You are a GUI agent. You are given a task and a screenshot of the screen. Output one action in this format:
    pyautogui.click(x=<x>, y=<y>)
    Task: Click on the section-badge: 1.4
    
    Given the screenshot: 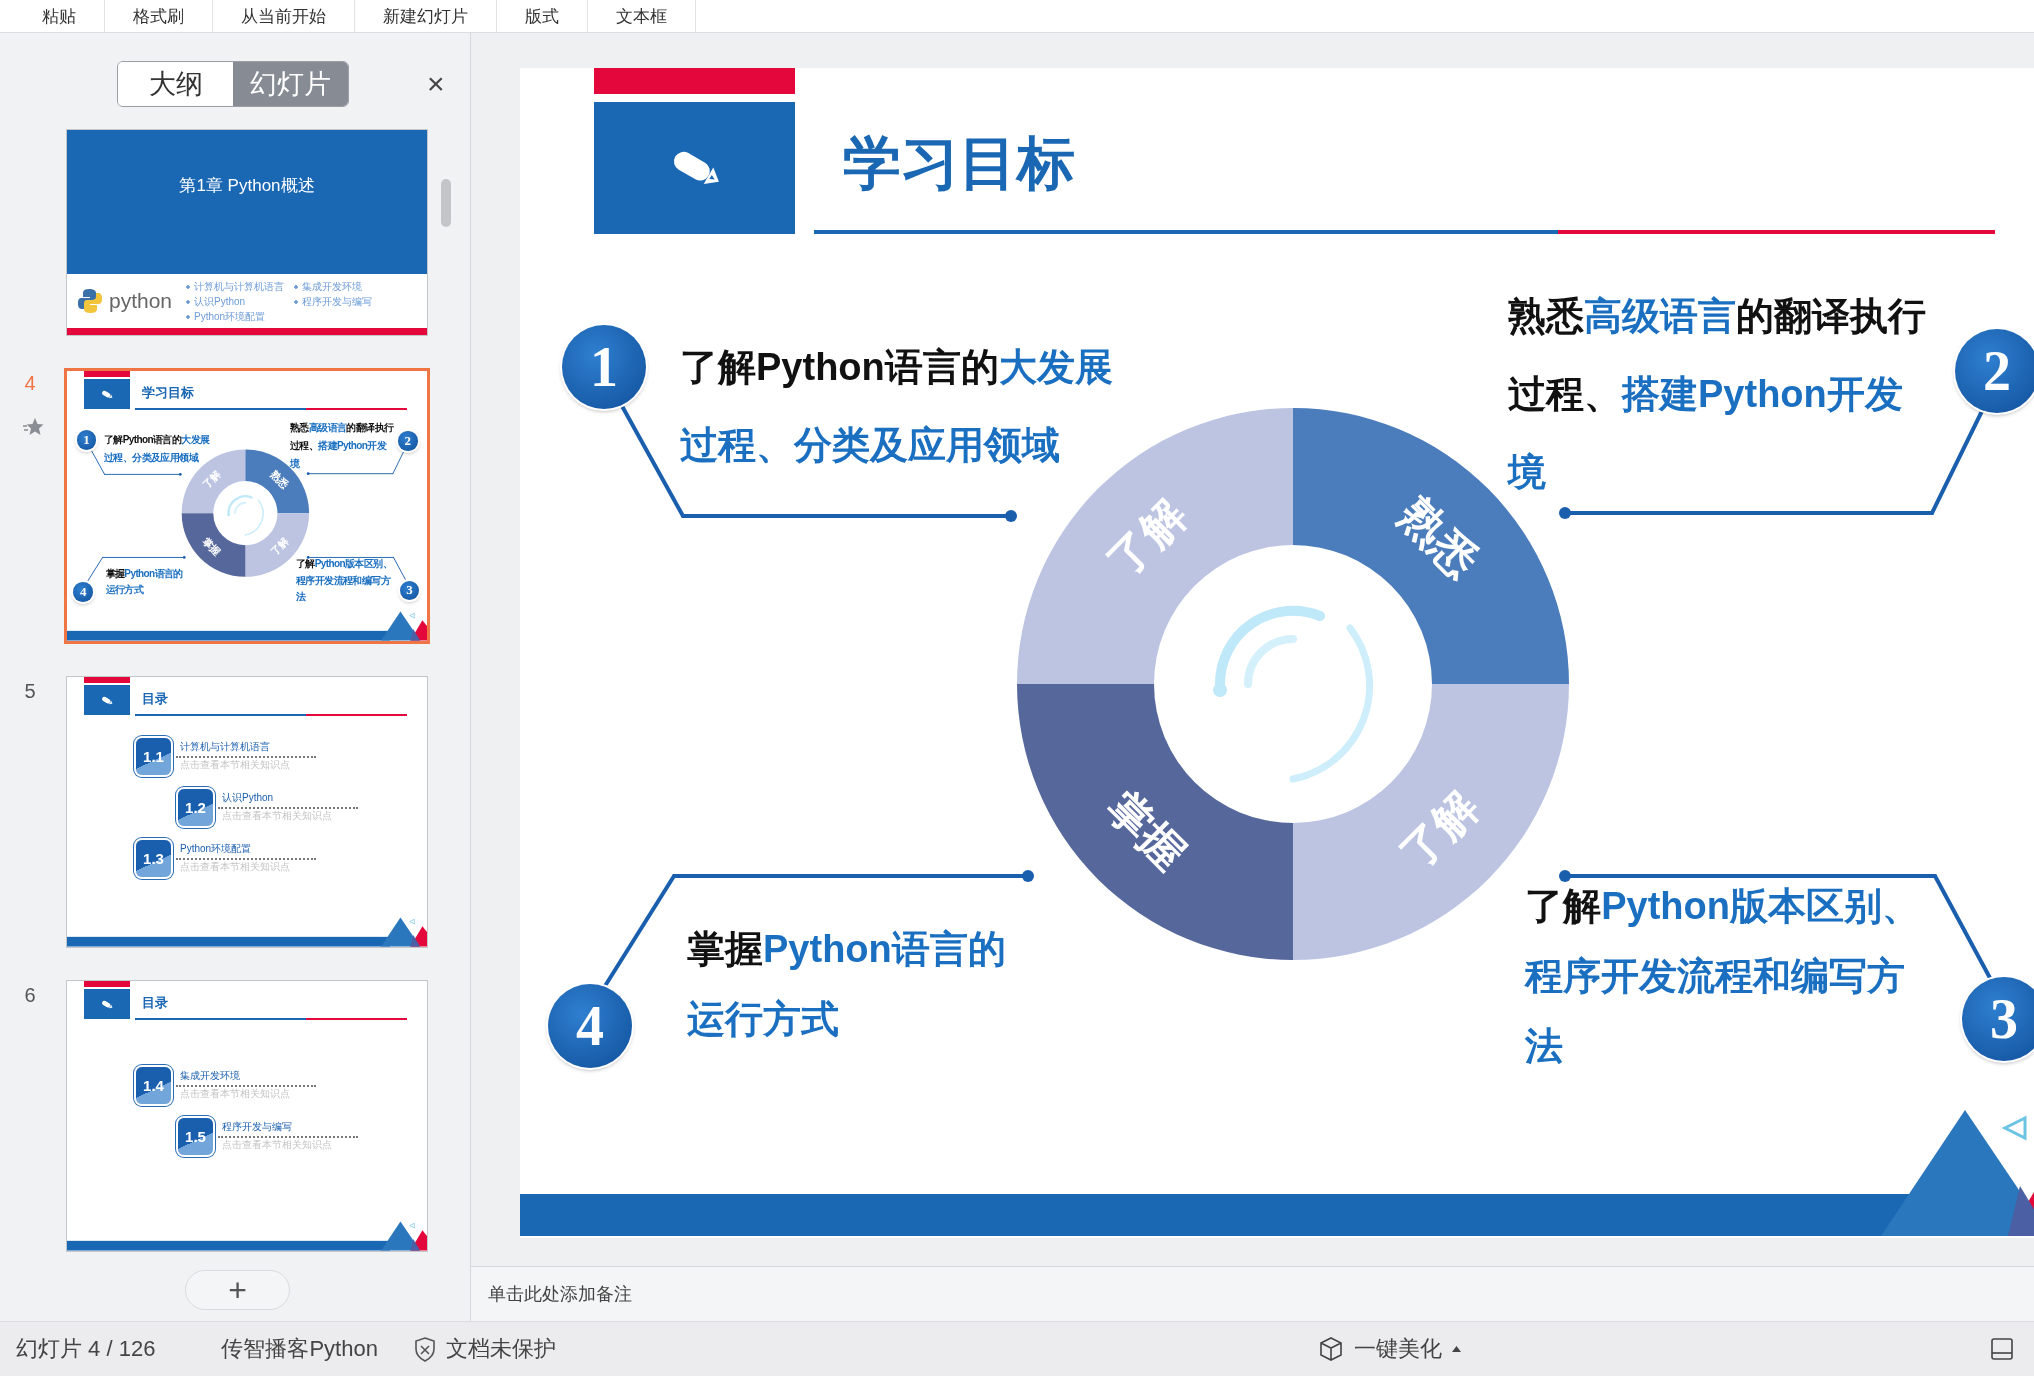 What is the action you would take?
    pyautogui.click(x=153, y=1085)
    